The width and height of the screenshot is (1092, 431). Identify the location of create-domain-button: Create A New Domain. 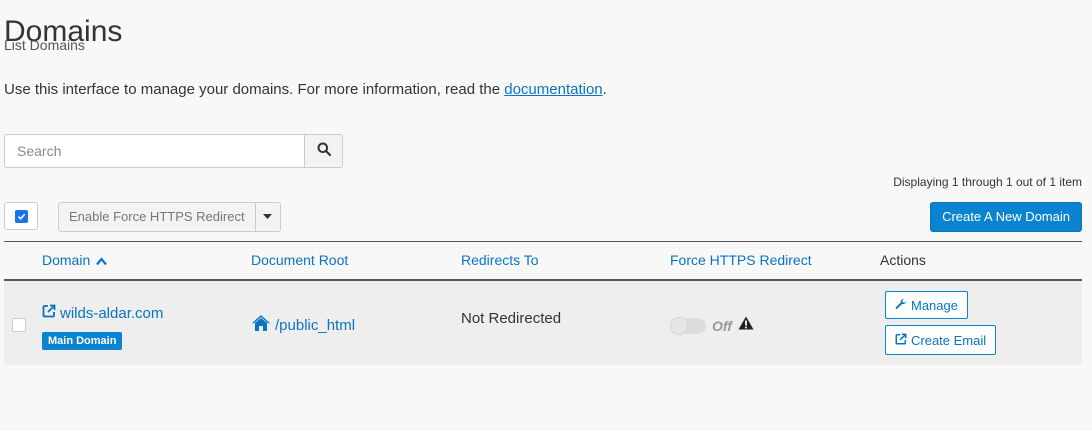
(1006, 217).